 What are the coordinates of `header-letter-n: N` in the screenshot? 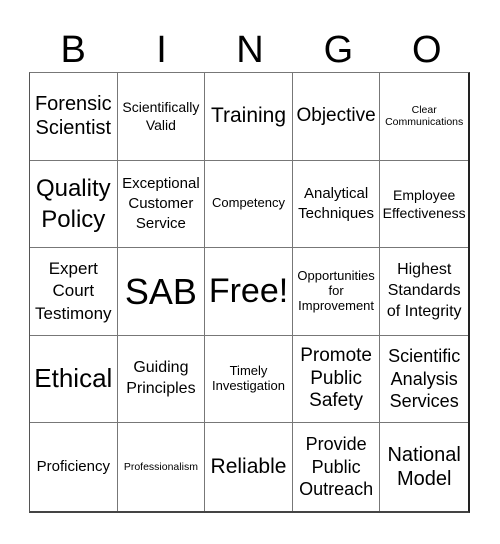 It's located at (250, 50).